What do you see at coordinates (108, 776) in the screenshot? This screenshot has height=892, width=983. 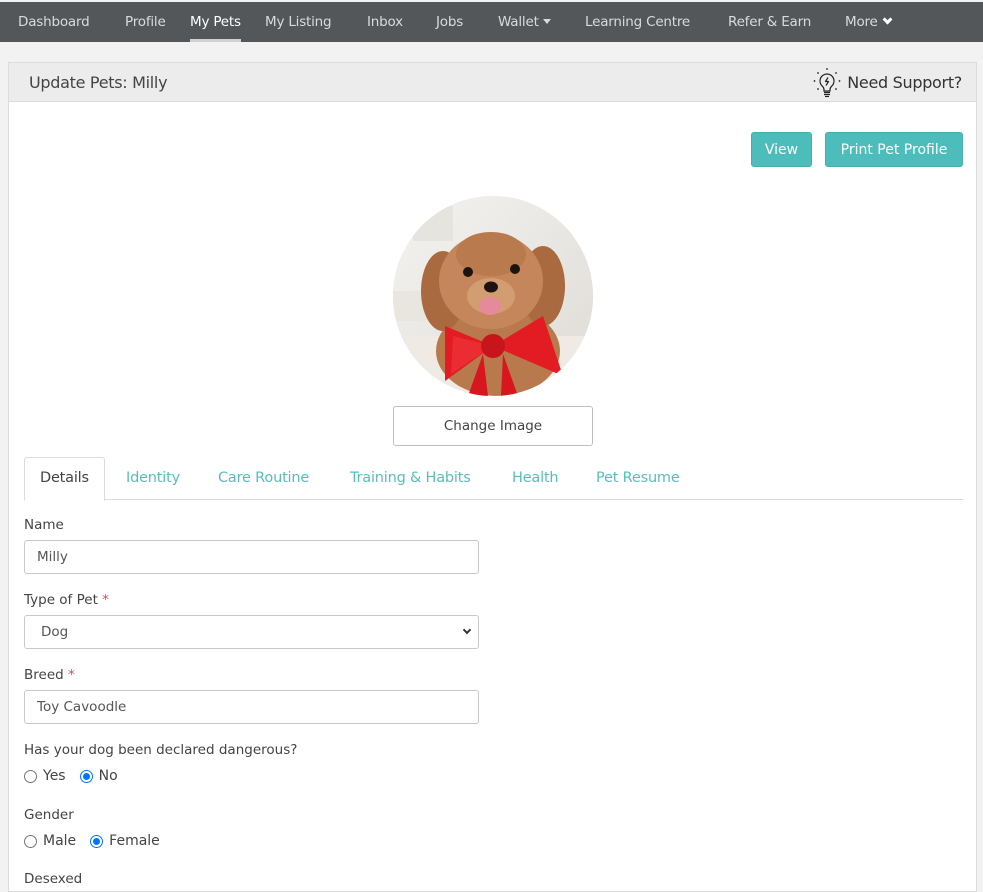 I see `dangerous-no-label: No` at bounding box center [108, 776].